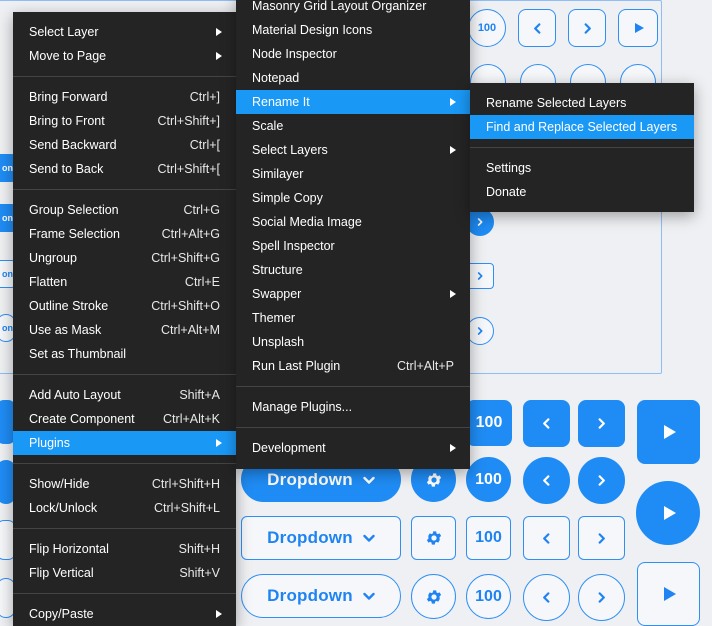  What do you see at coordinates (281, 102) in the screenshot?
I see `menu-item-label: Rename It` at bounding box center [281, 102].